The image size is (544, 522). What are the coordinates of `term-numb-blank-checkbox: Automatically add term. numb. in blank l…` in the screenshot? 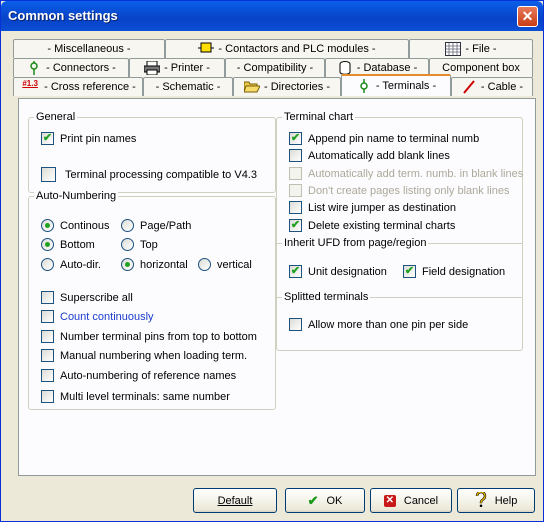 It's located at (406, 173).